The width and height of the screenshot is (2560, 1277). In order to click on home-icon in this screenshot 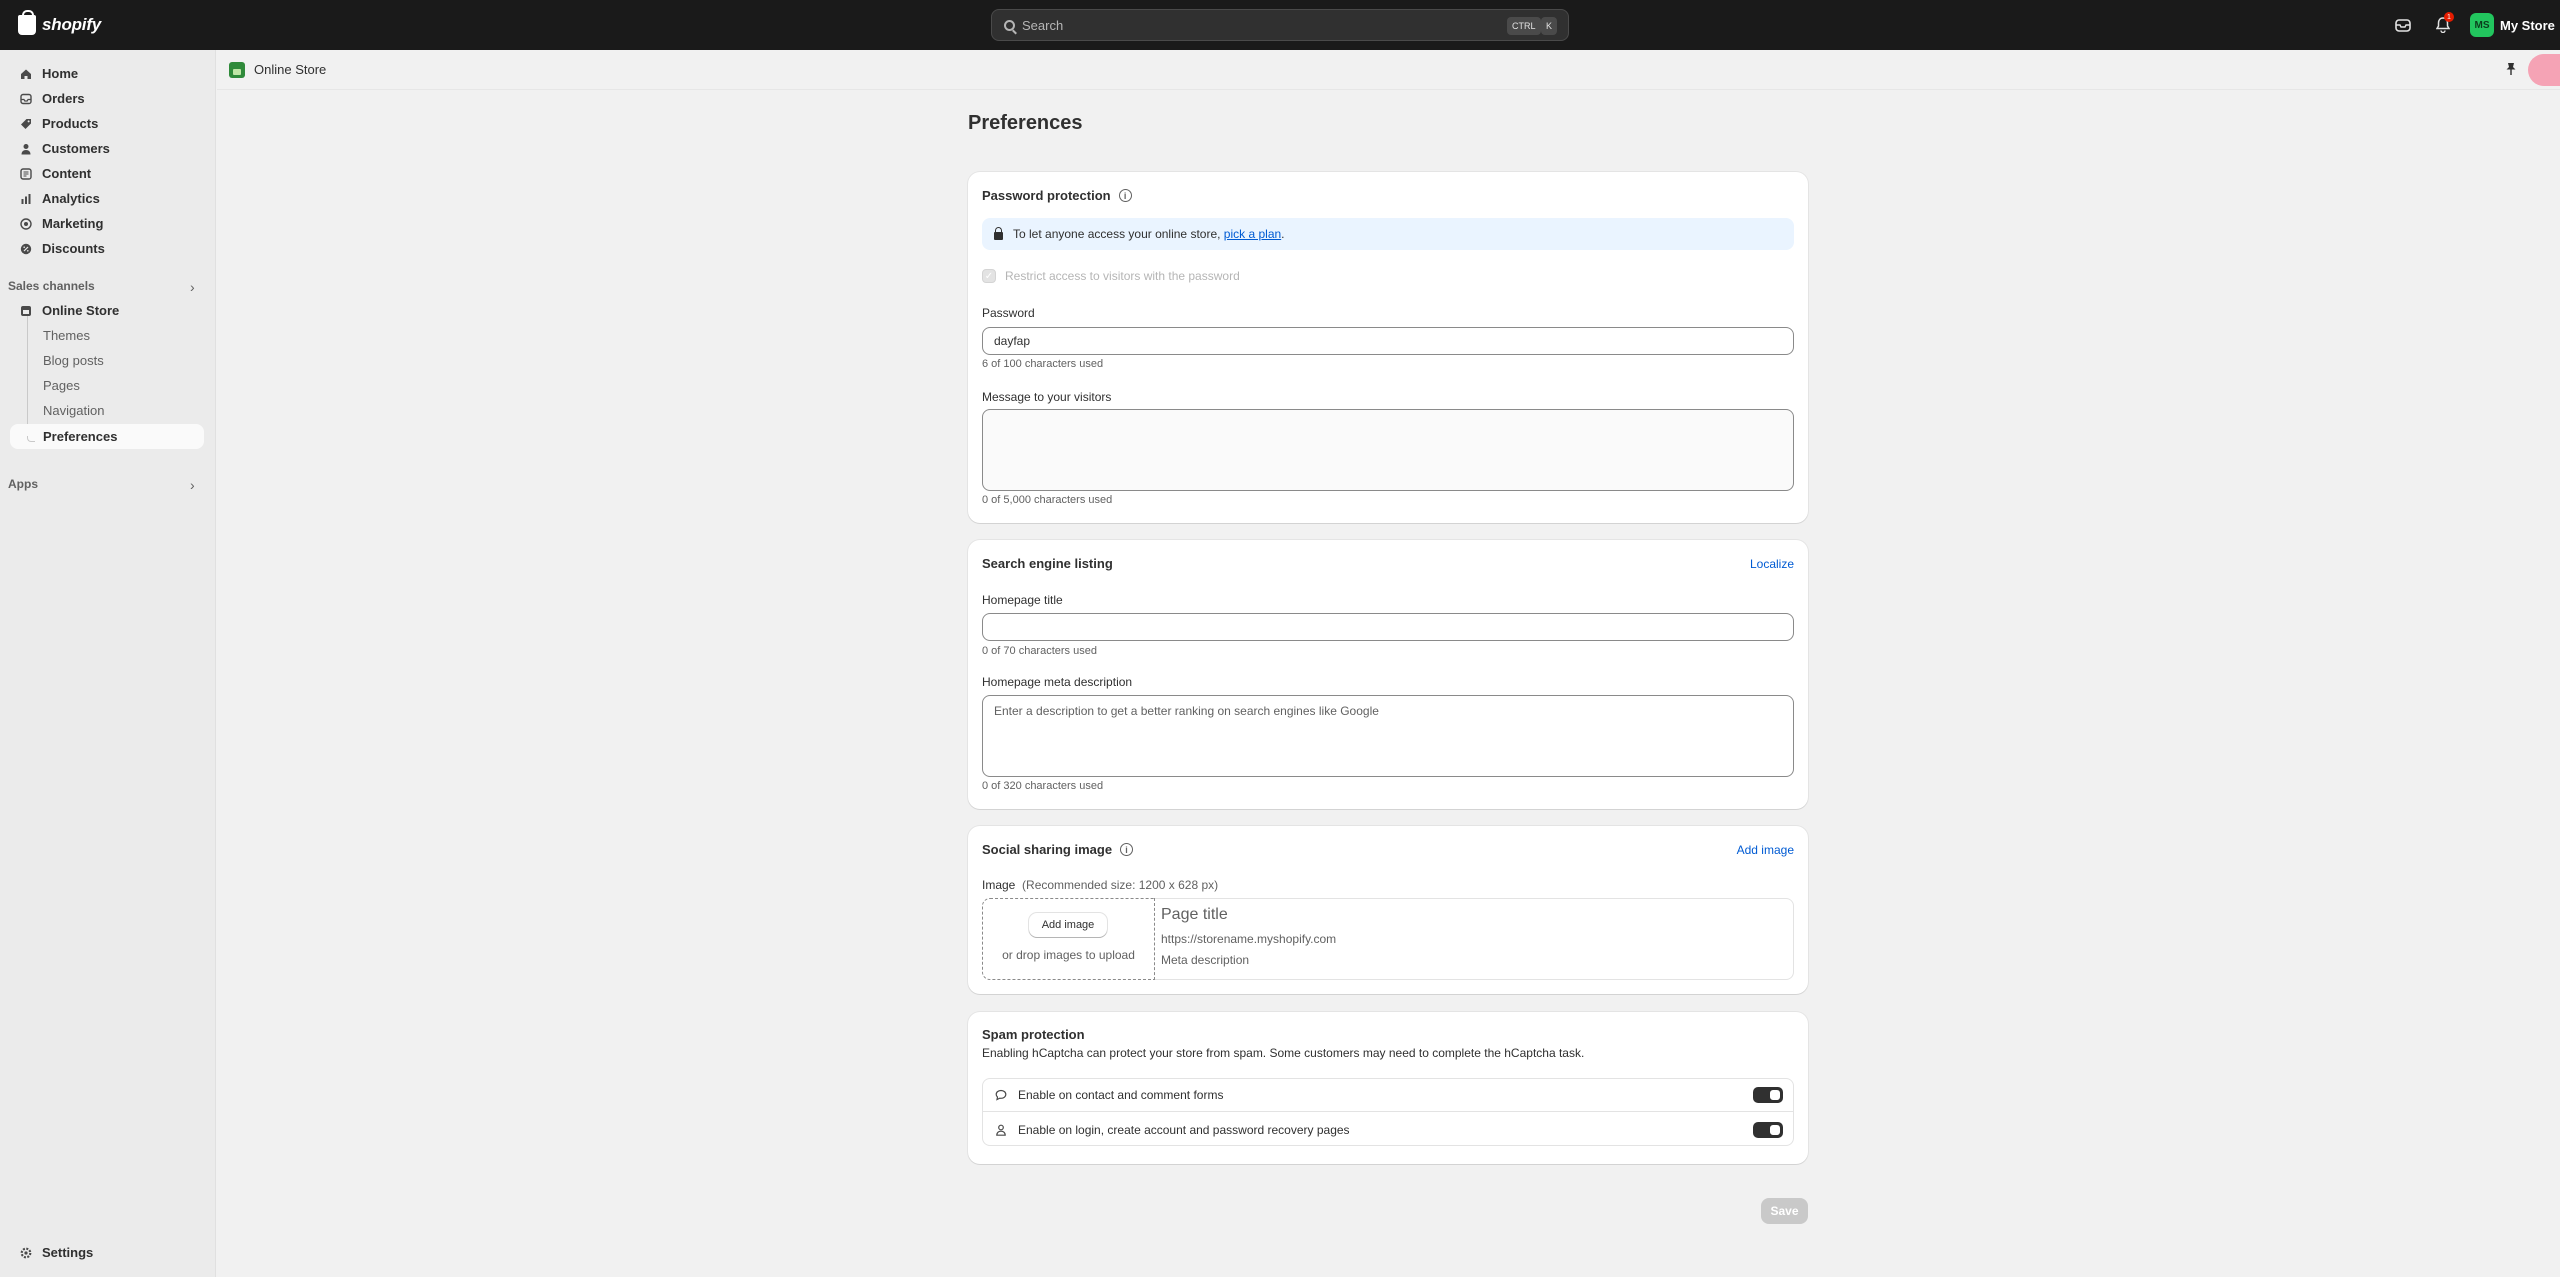, I will do `click(26, 74)`.